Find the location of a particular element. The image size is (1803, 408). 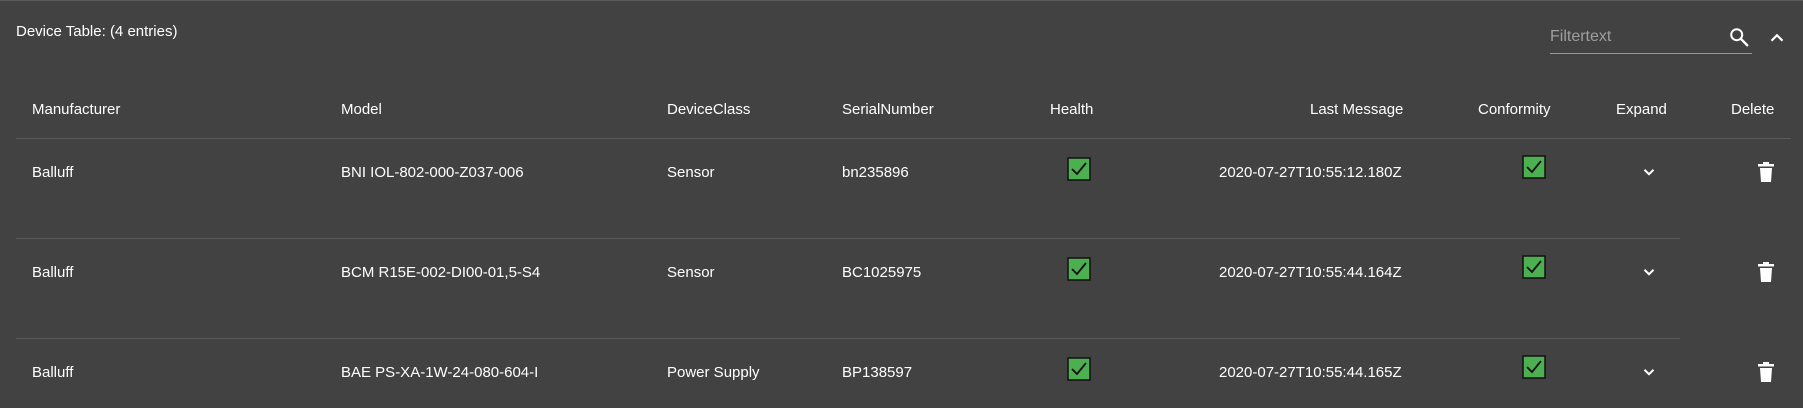

header-manufacturer: Manufacturer is located at coordinates (76, 109).